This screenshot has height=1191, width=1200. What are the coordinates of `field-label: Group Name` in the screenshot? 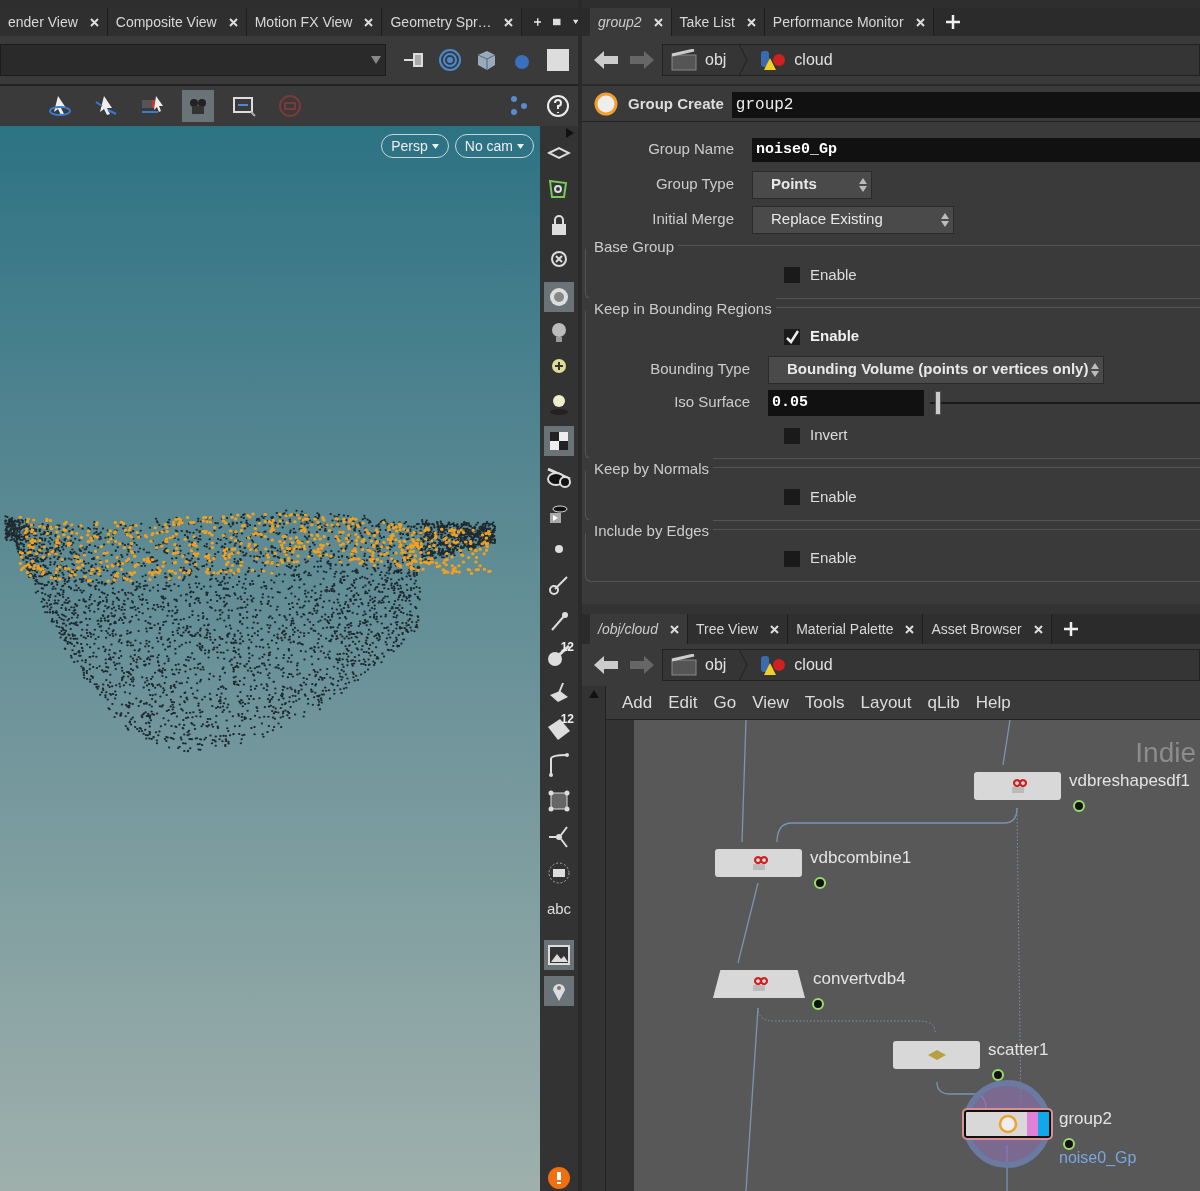 It's located at (691, 149).